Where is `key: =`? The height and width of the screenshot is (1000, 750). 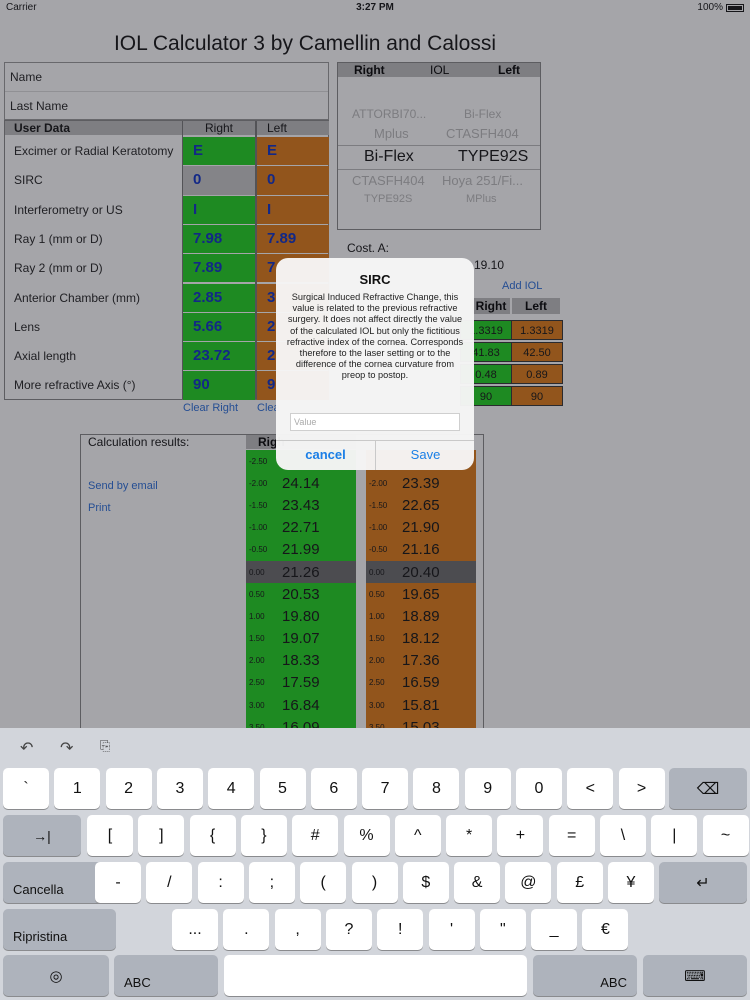 key: = is located at coordinates (571, 835).